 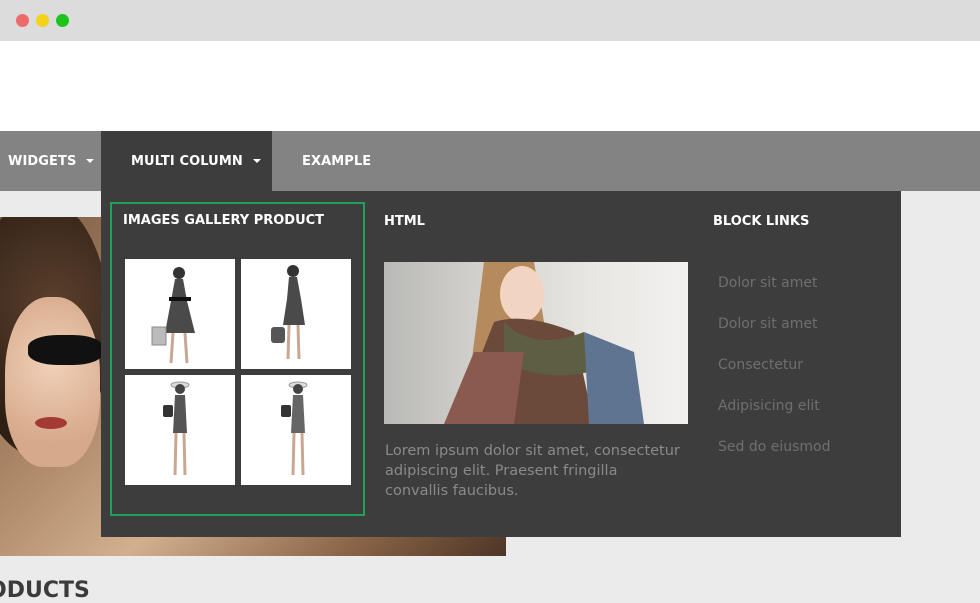 I want to click on block-link: Adipisicing elit, so click(x=774, y=416).